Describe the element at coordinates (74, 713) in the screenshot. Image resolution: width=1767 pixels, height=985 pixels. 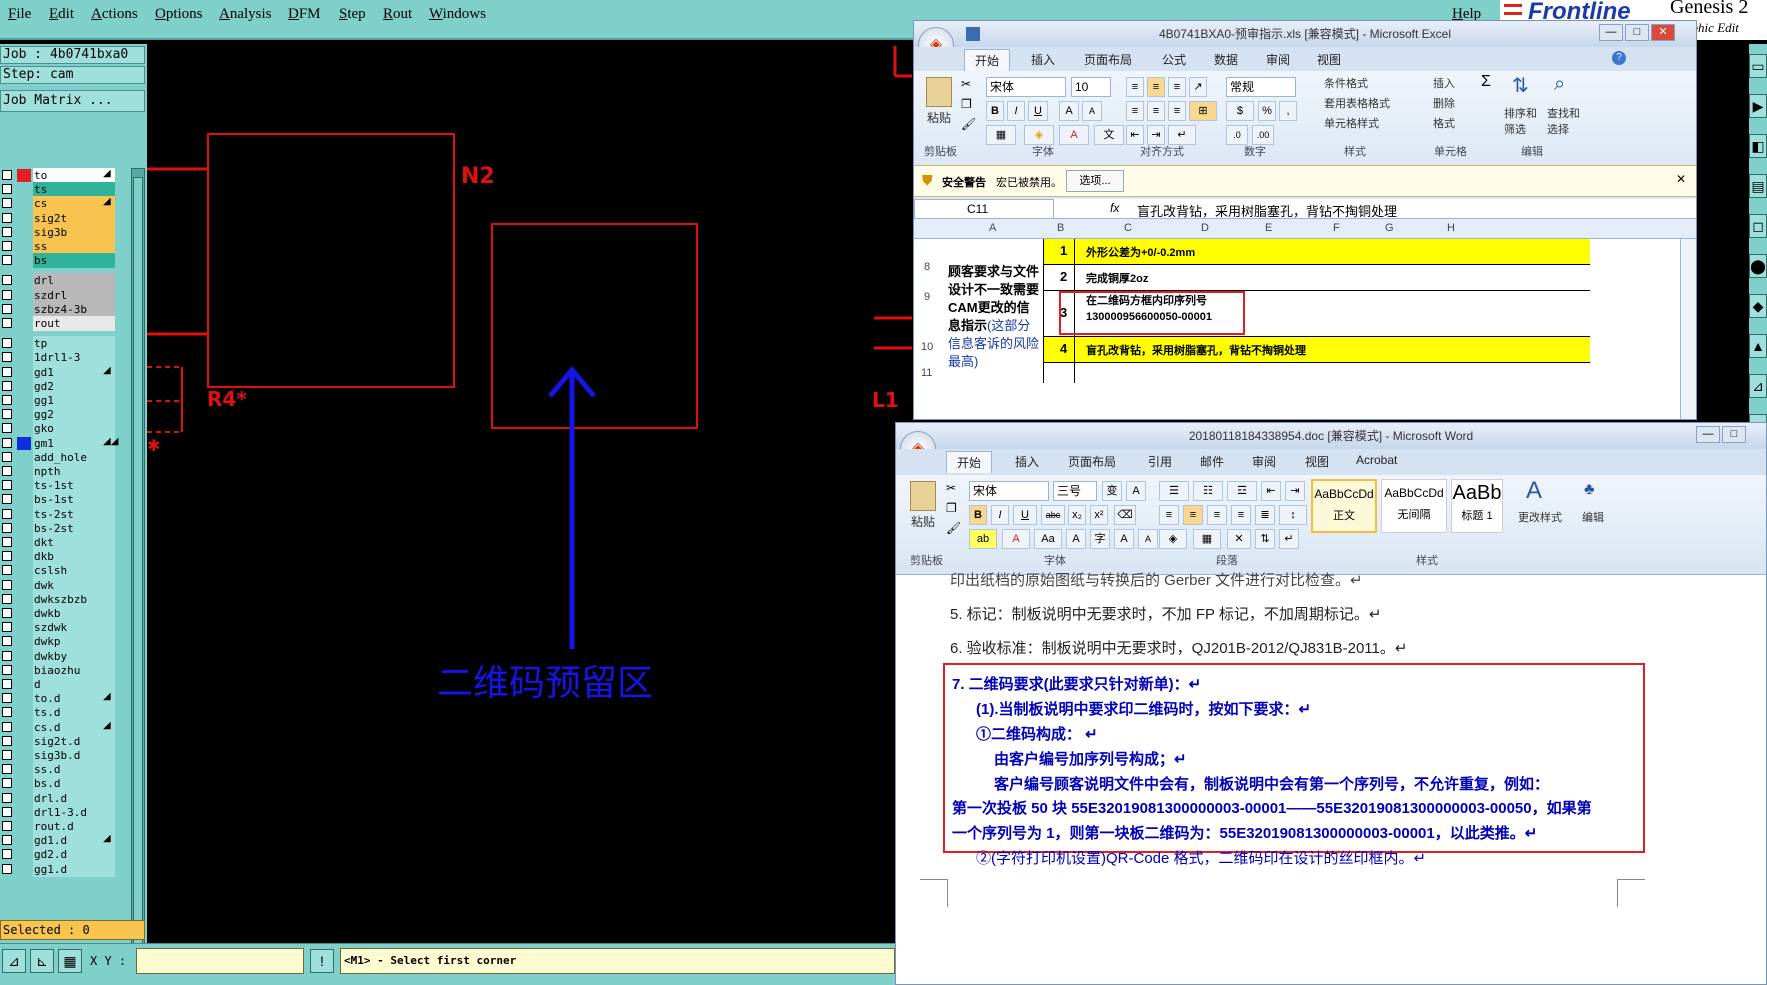
I see `layer-name: ts.d` at that location.